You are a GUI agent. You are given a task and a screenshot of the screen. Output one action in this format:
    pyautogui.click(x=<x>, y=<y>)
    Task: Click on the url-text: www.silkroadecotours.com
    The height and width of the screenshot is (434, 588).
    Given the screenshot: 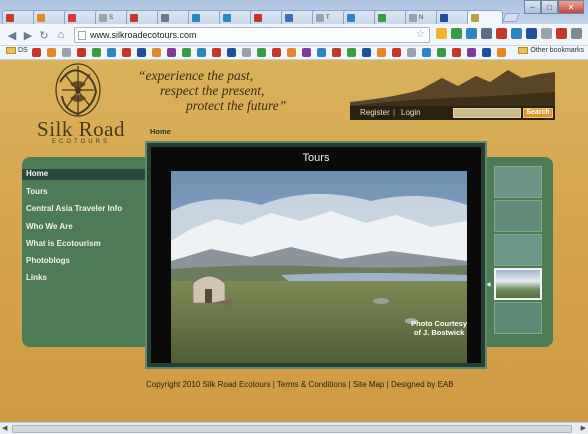 What is the action you would take?
    pyautogui.click(x=143, y=35)
    